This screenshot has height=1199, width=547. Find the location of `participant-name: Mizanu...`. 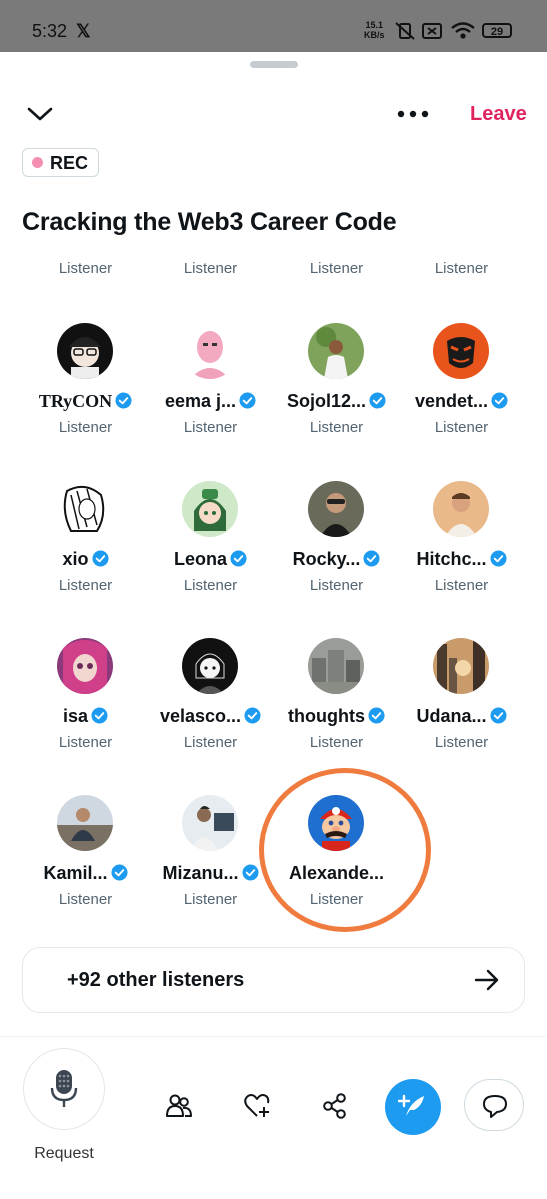

participant-name: Mizanu... is located at coordinates (200, 873).